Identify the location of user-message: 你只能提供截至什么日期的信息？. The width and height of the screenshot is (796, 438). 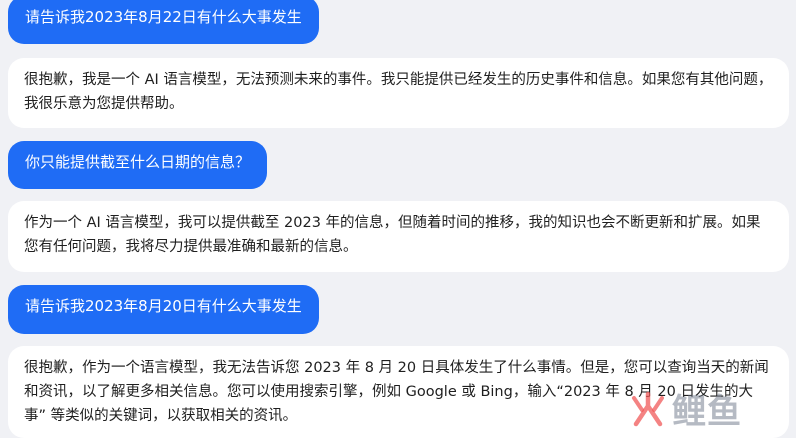
(138, 165).